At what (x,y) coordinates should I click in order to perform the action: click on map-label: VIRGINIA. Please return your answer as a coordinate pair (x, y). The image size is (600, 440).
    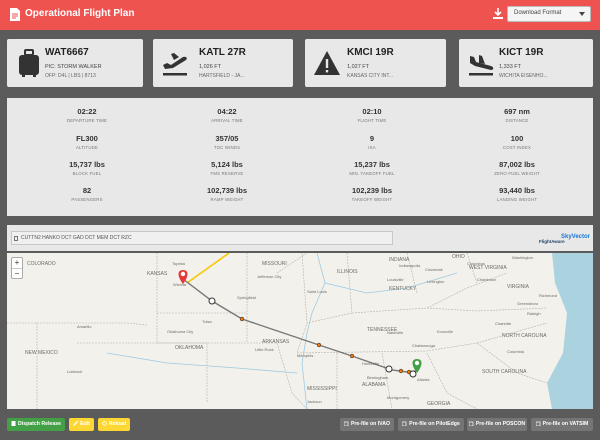
    Looking at the image, I should click on (518, 287).